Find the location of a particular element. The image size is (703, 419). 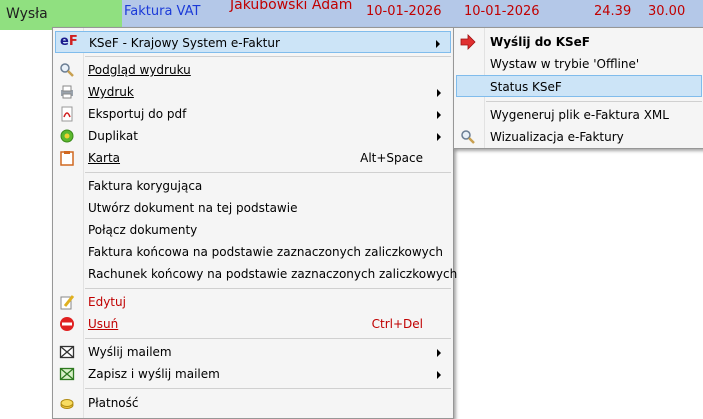

menu-item-usun: Usuń Ctrl+Del is located at coordinates (253, 324).